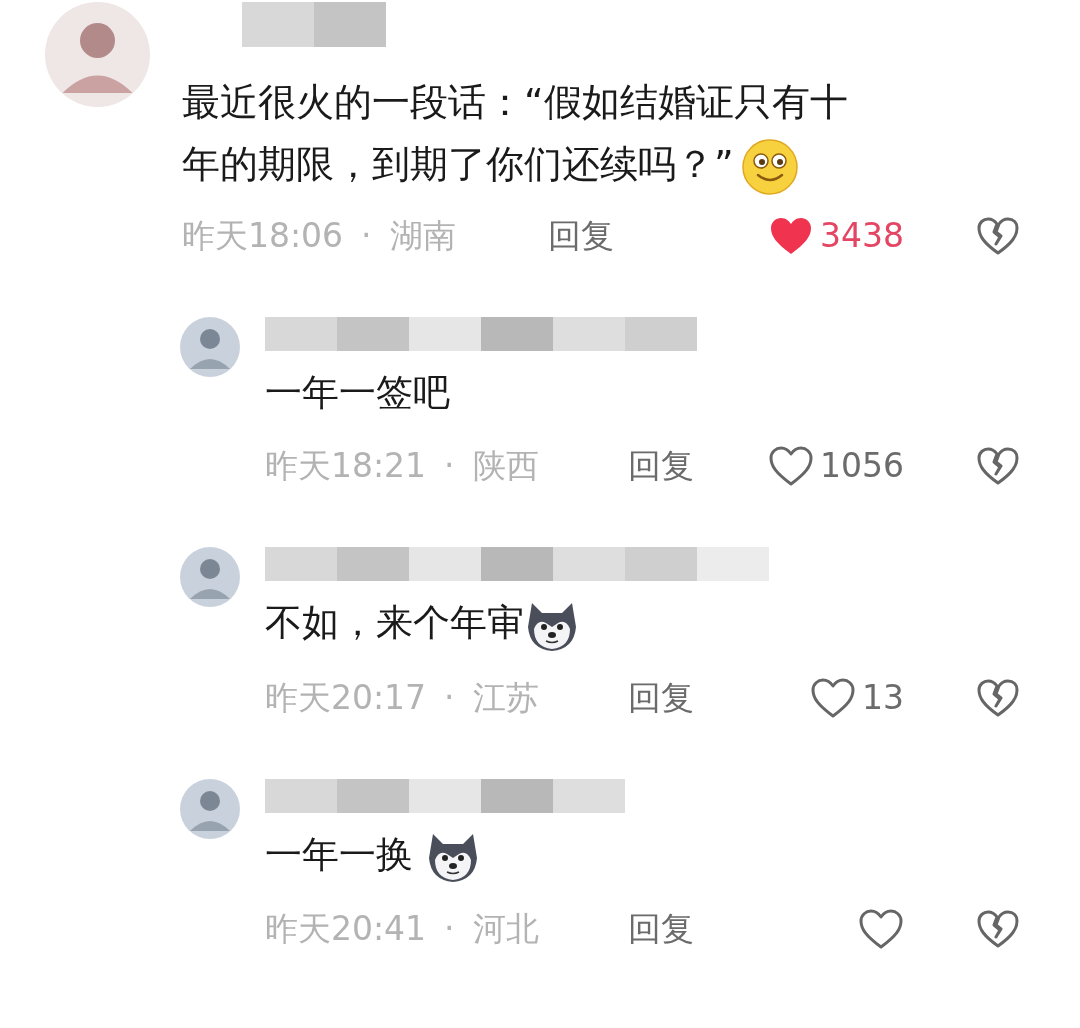 This screenshot has height=1028, width=1080. Describe the element at coordinates (422, 236) in the screenshot. I see `comment-location: 湖南` at that location.